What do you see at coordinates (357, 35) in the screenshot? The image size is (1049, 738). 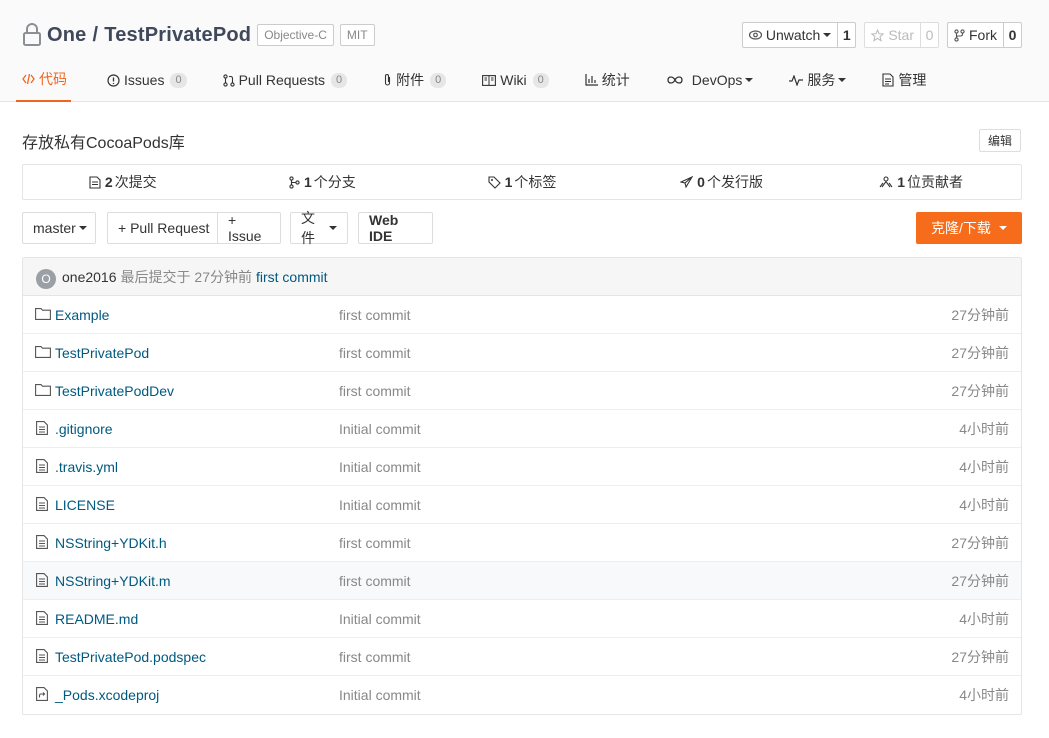 I see `license-tag: MIT` at bounding box center [357, 35].